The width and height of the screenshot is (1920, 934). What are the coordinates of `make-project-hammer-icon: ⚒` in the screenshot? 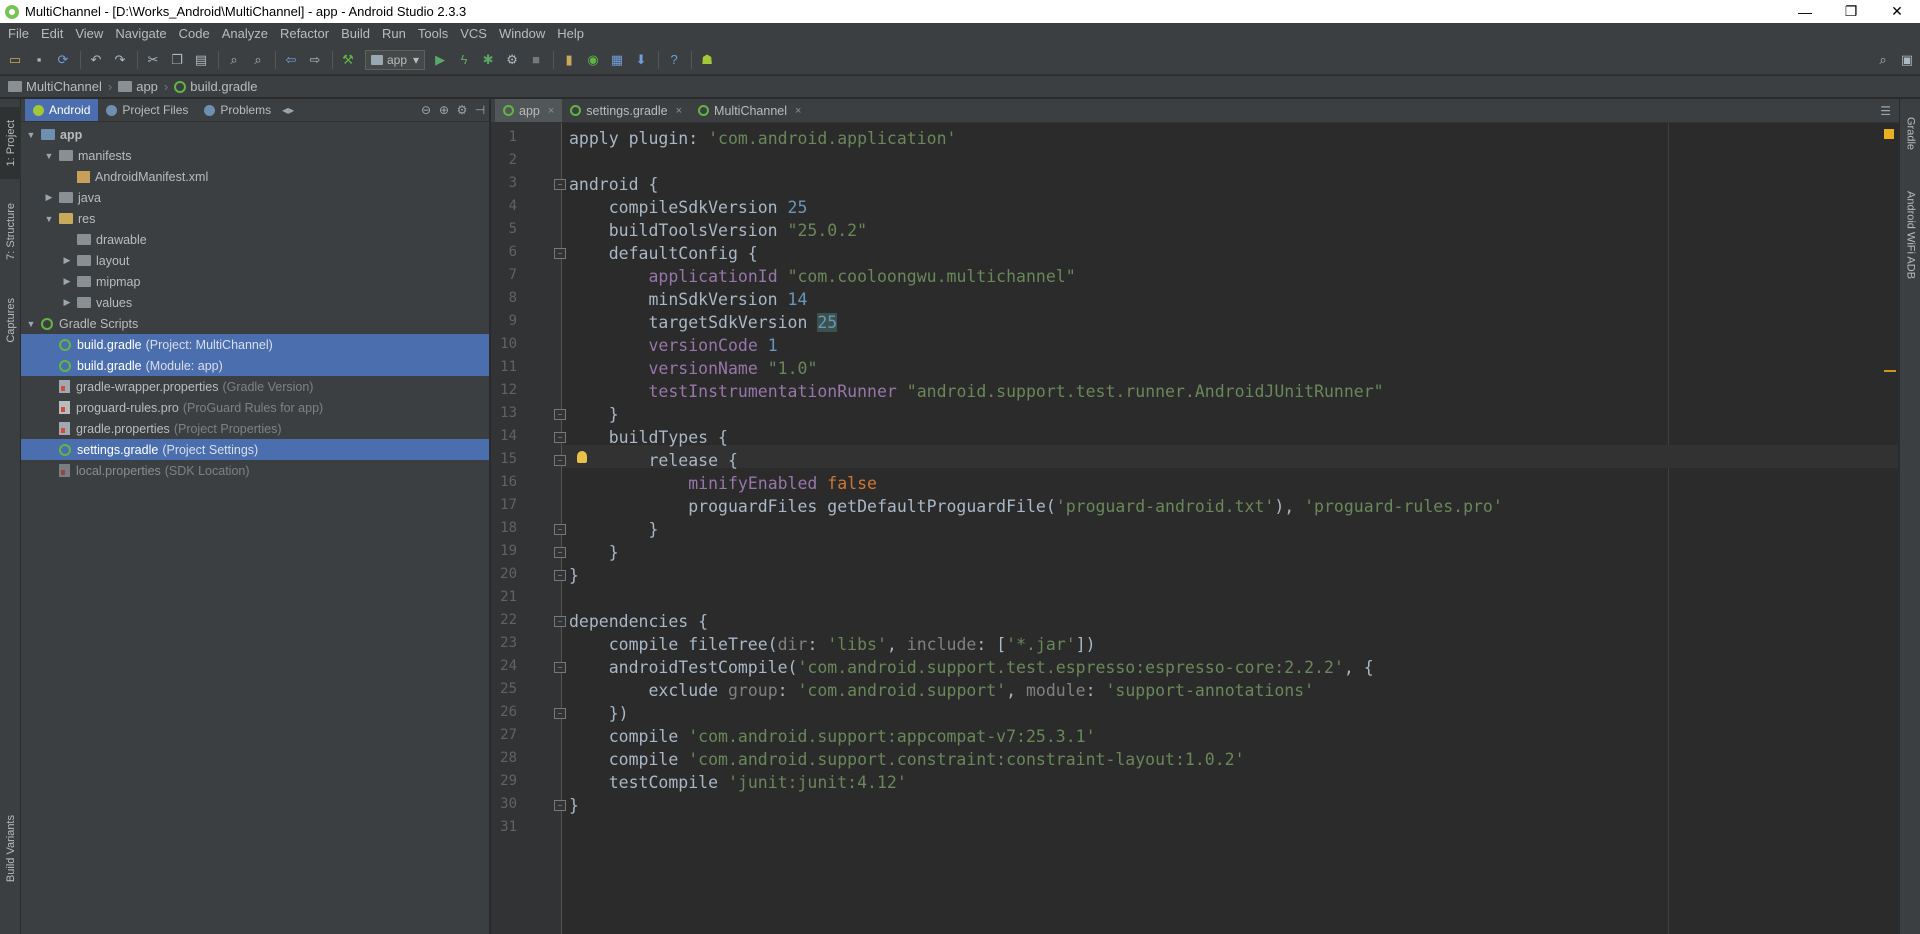 It's located at (348, 60).